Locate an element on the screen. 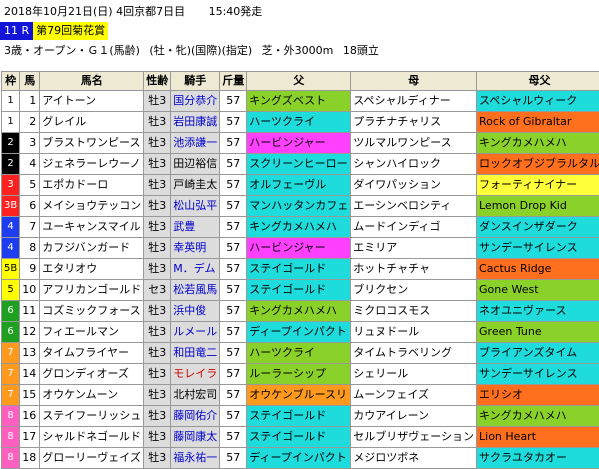 This screenshot has width=599, height=469. header-horse-name: 馬名 is located at coordinates (92, 81).